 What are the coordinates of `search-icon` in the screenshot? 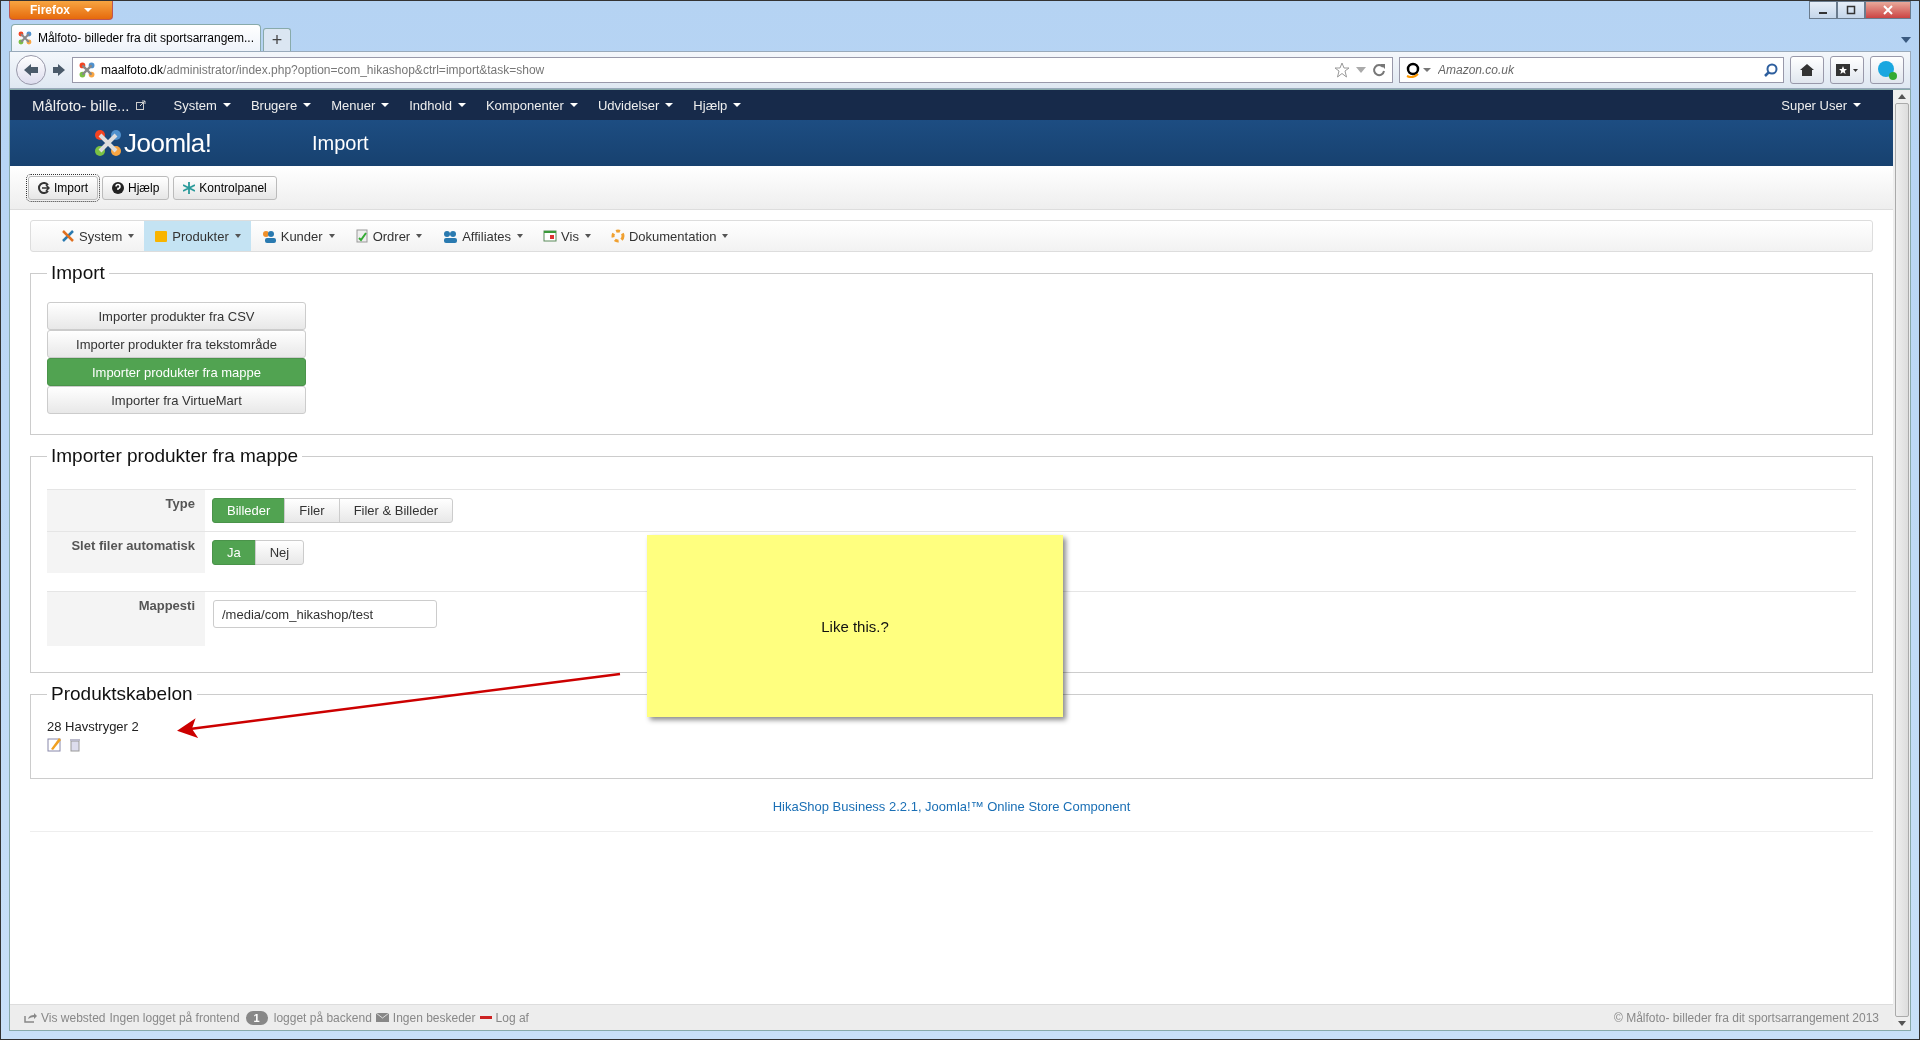 It's located at (1771, 70).